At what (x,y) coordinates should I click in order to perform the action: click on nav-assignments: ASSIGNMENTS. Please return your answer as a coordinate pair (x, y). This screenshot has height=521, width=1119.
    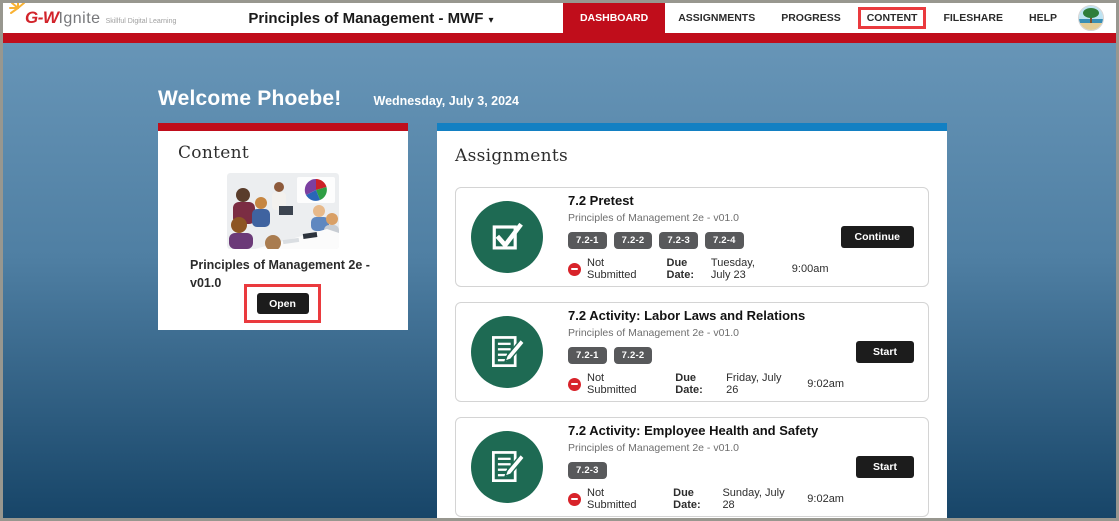
    Looking at the image, I should click on (716, 18).